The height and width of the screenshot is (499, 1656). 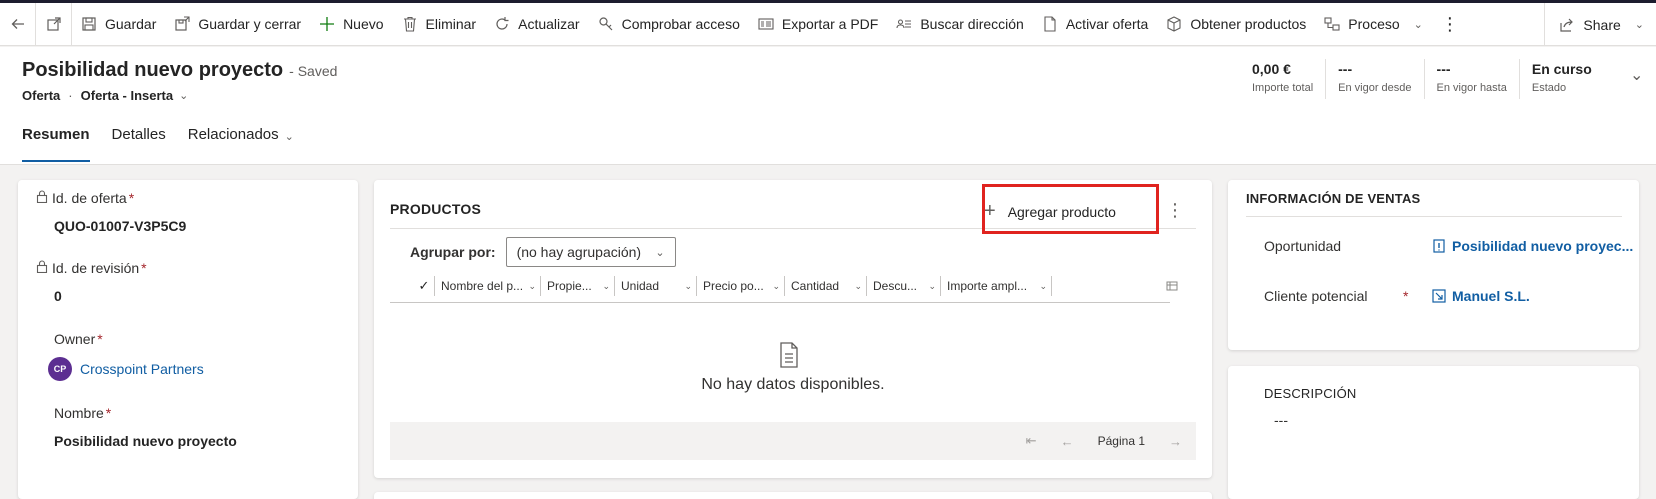 I want to click on next-section, so click(x=793, y=495).